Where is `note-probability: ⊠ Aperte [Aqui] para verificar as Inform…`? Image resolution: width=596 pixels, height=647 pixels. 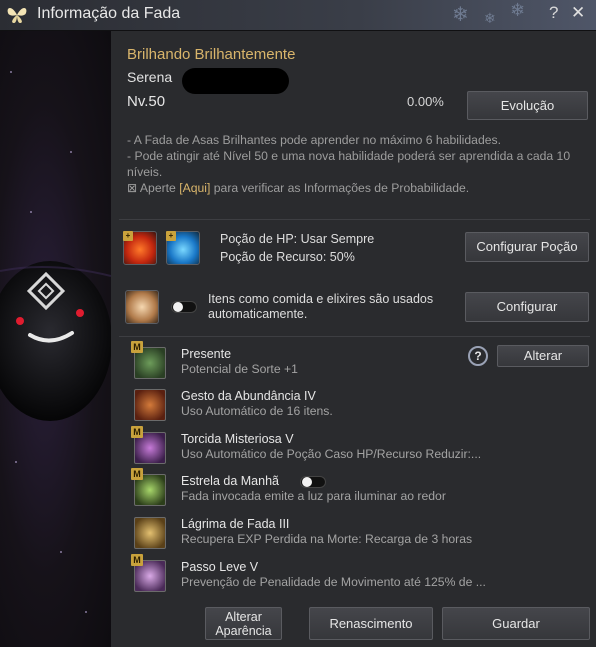
note-probability: ⊠ Aperte [Aqui] para verificar as Inform… is located at coordinates (359, 188).